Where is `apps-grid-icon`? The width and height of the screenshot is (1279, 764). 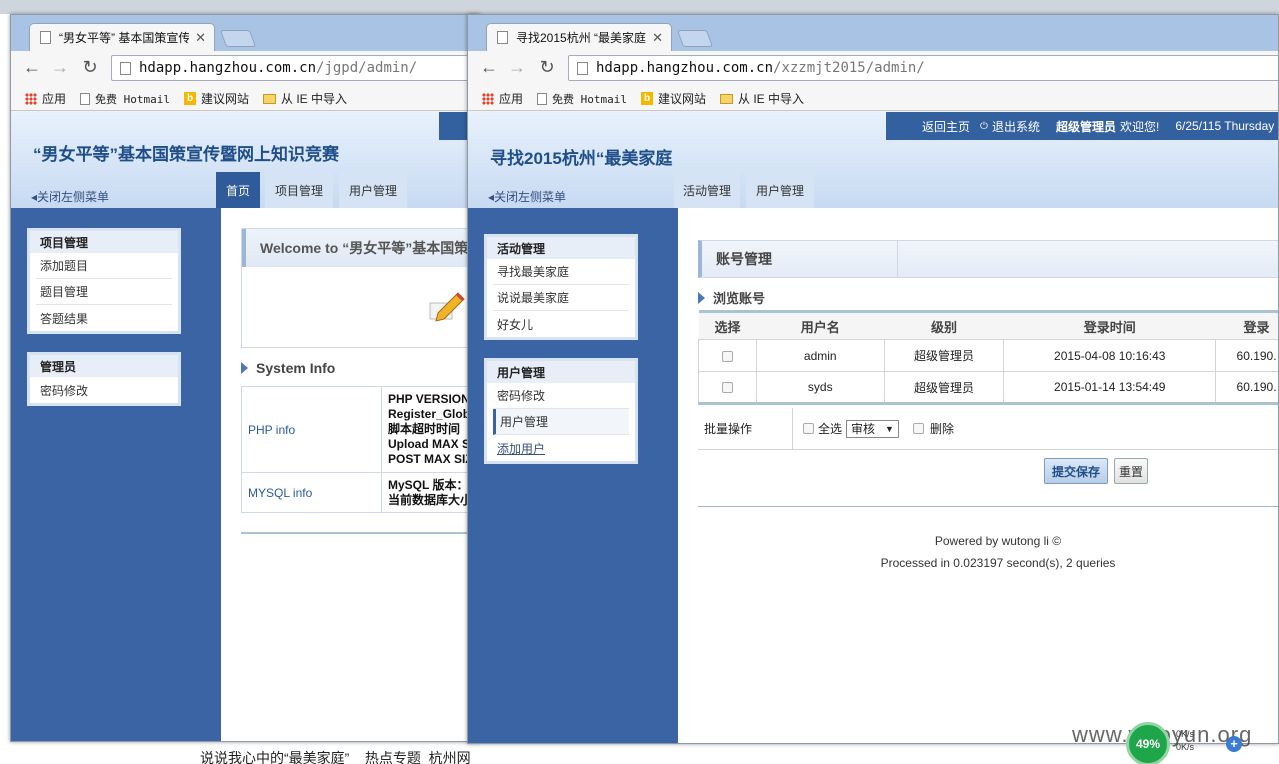 apps-grid-icon is located at coordinates (31, 98).